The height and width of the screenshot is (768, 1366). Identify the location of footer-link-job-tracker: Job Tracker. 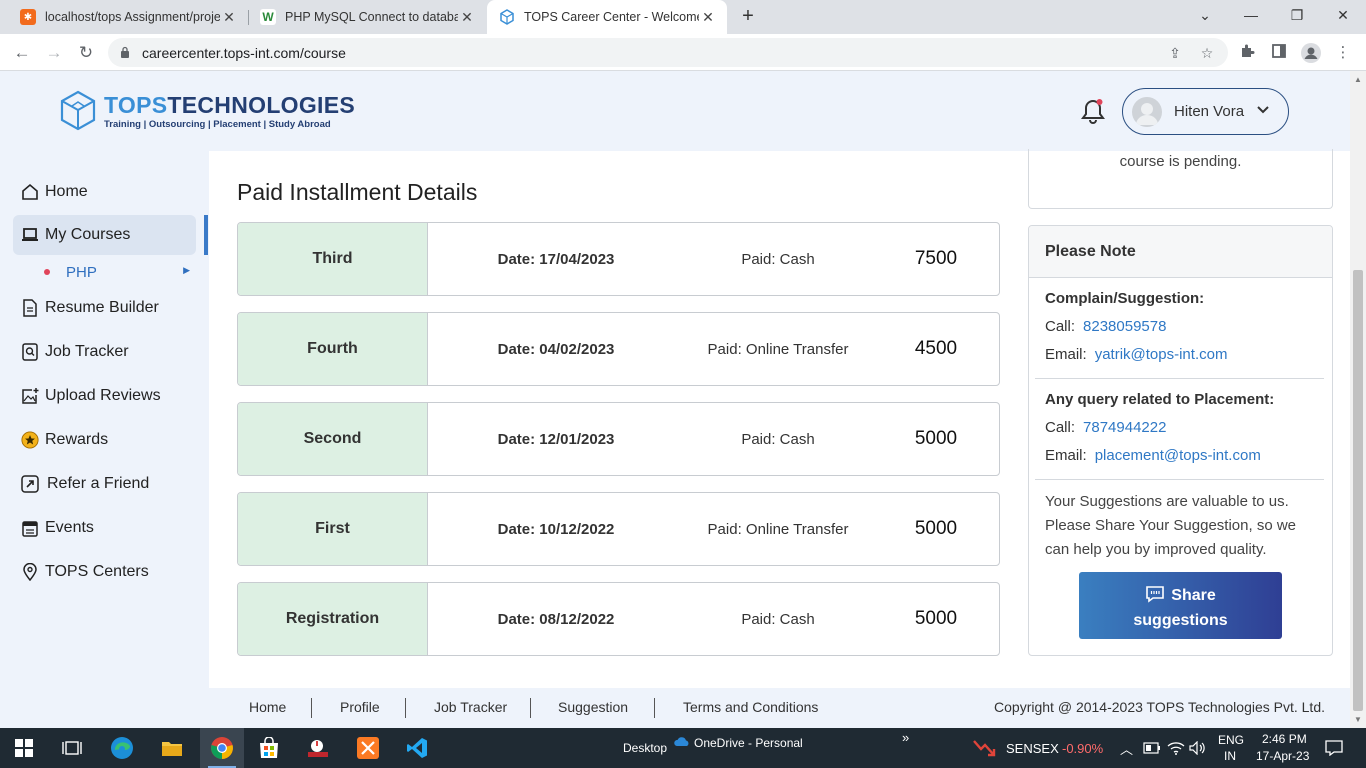
(470, 707).